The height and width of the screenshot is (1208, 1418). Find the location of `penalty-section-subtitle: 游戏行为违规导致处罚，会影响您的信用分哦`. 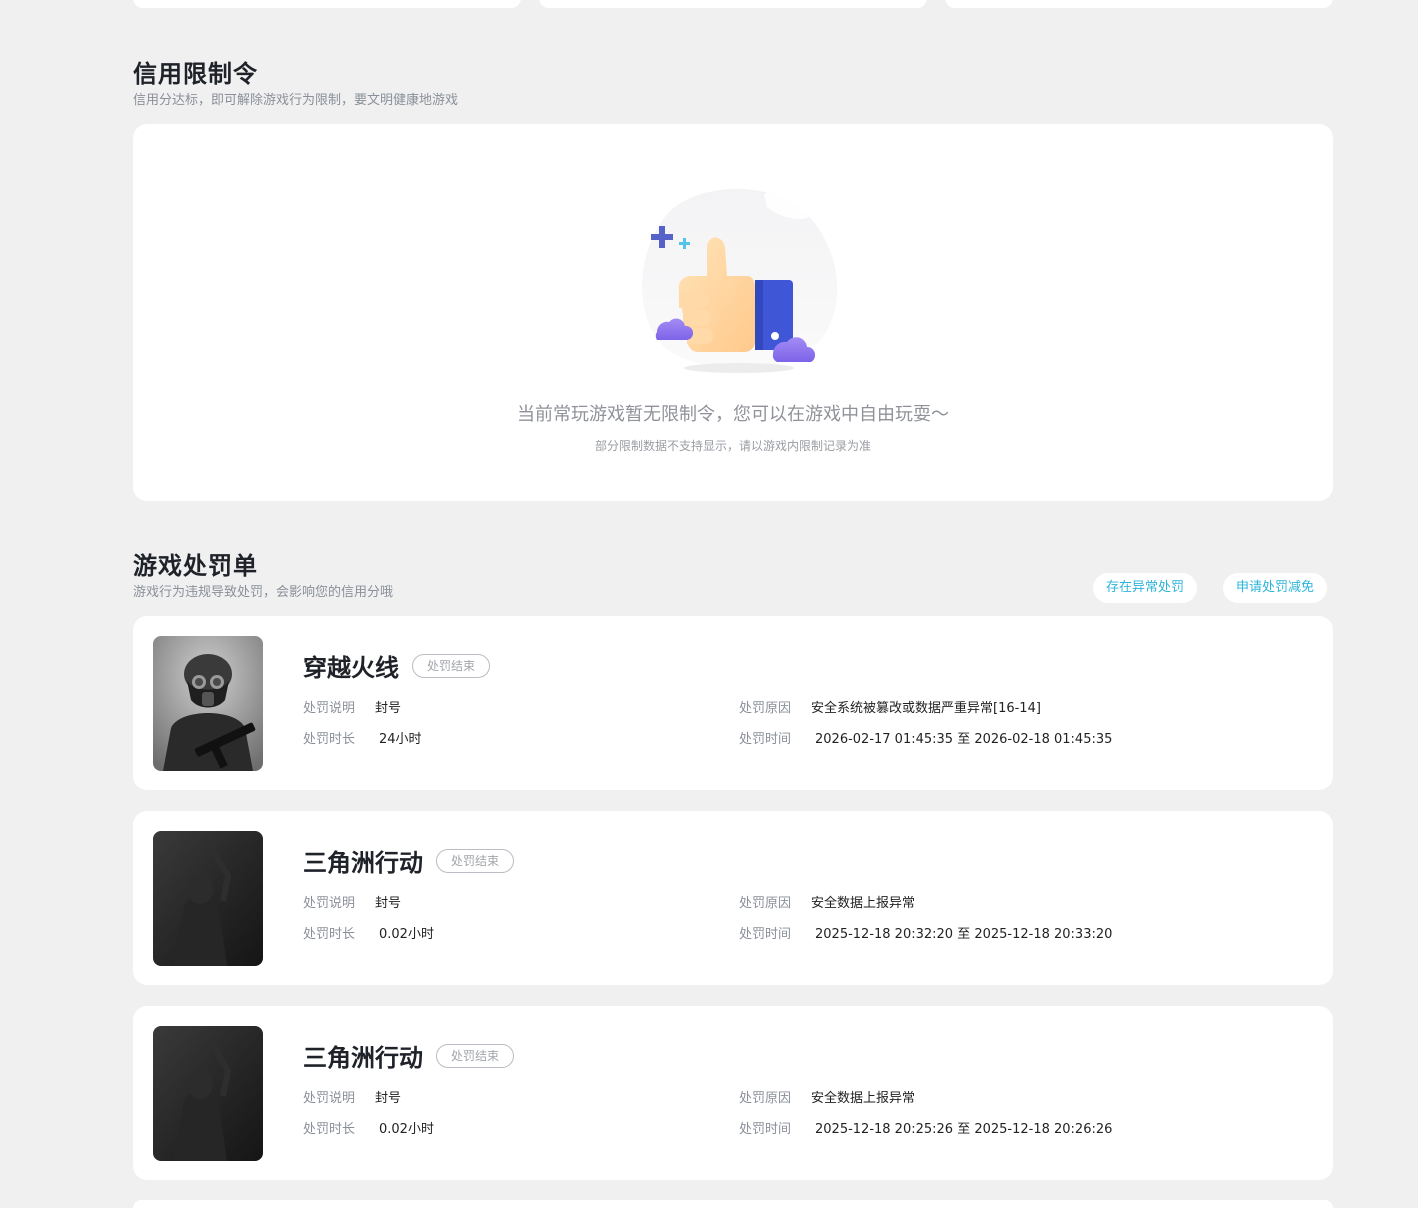

penalty-section-subtitle: 游戏行为违规导致处罚，会影响您的信用分哦 is located at coordinates (263, 592).